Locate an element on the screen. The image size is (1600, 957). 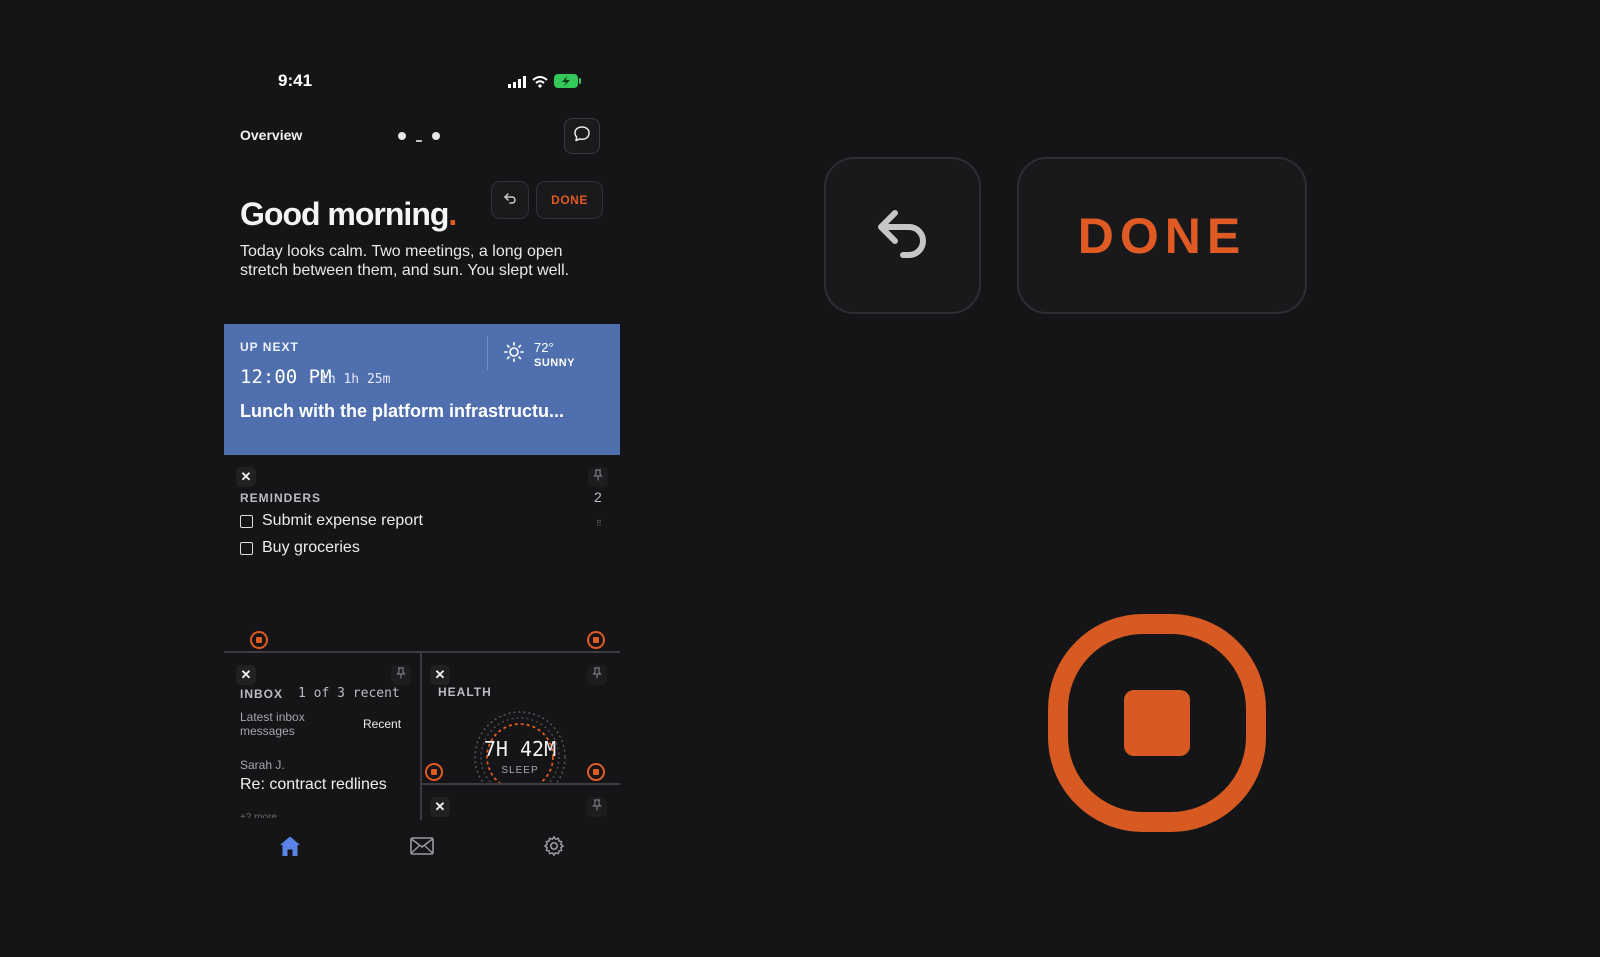
reminder-item: Submit expense report is located at coordinates (331, 521).